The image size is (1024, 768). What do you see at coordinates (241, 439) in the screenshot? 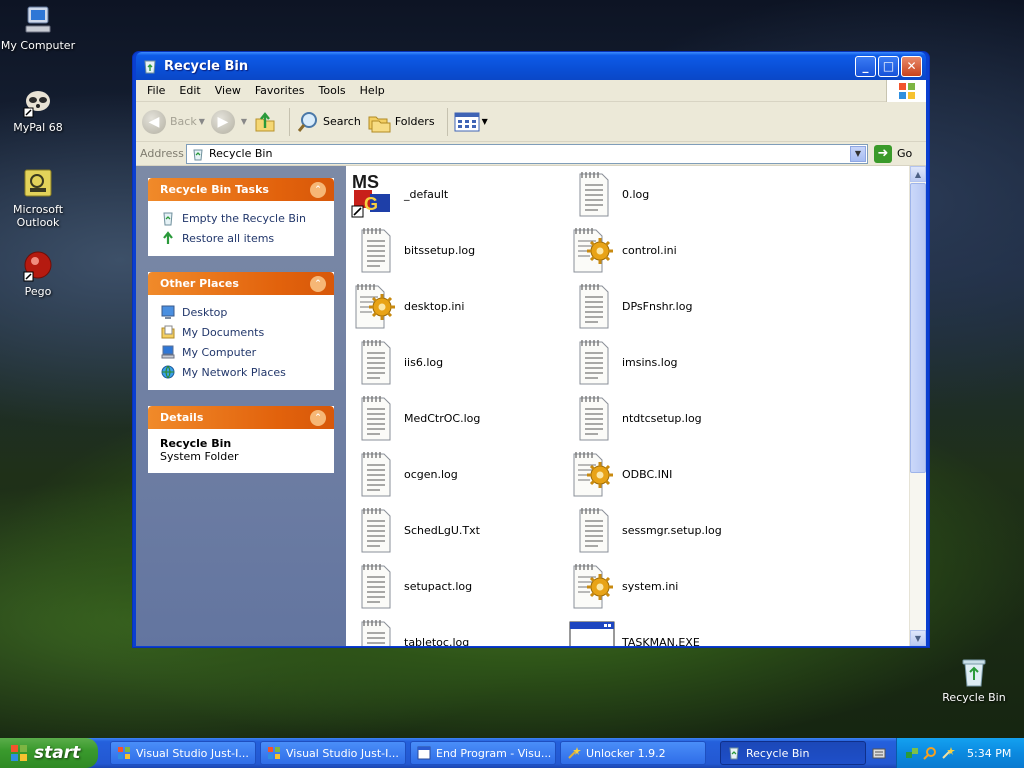
I see `details-panel: Details ⌃ Recycle Bin System Folder` at bounding box center [241, 439].